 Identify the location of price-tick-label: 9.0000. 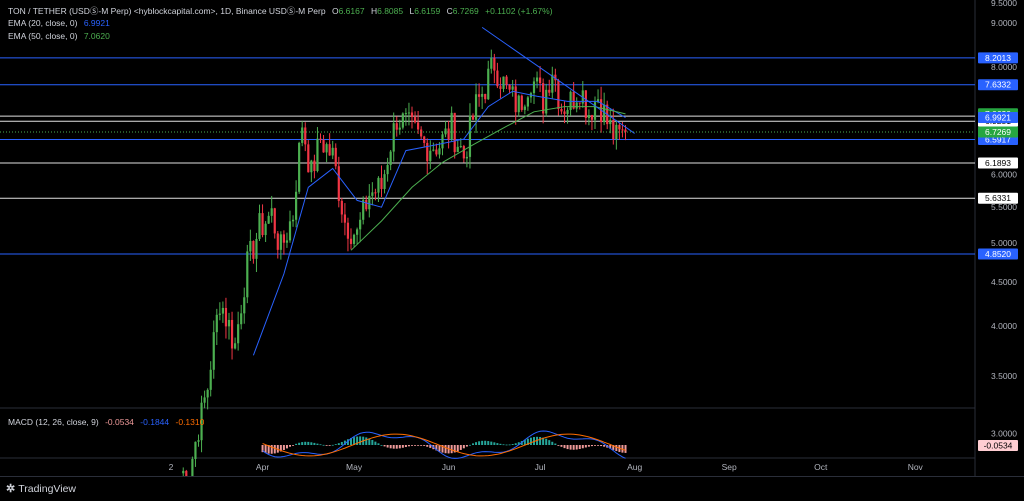
(1004, 23).